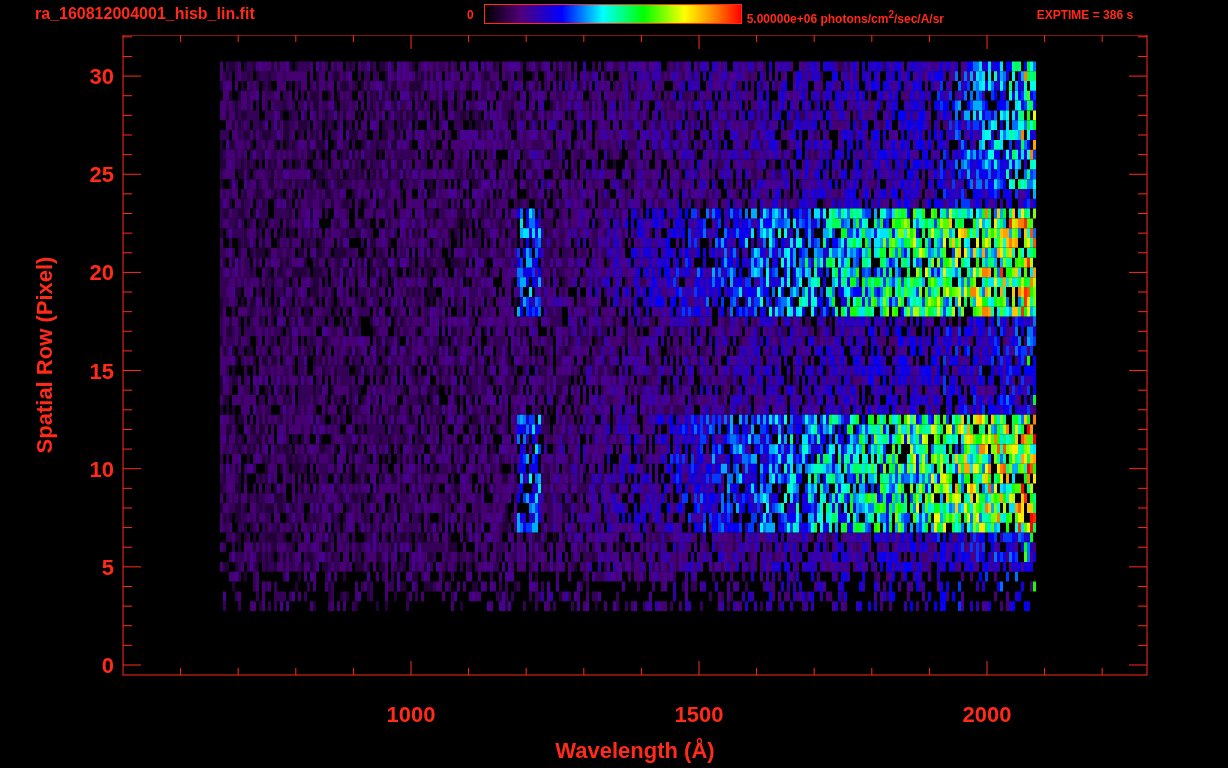 Image resolution: width=1228 pixels, height=768 pixels. Describe the element at coordinates (101, 77) in the screenshot. I see `y-tick-label: 30` at that location.